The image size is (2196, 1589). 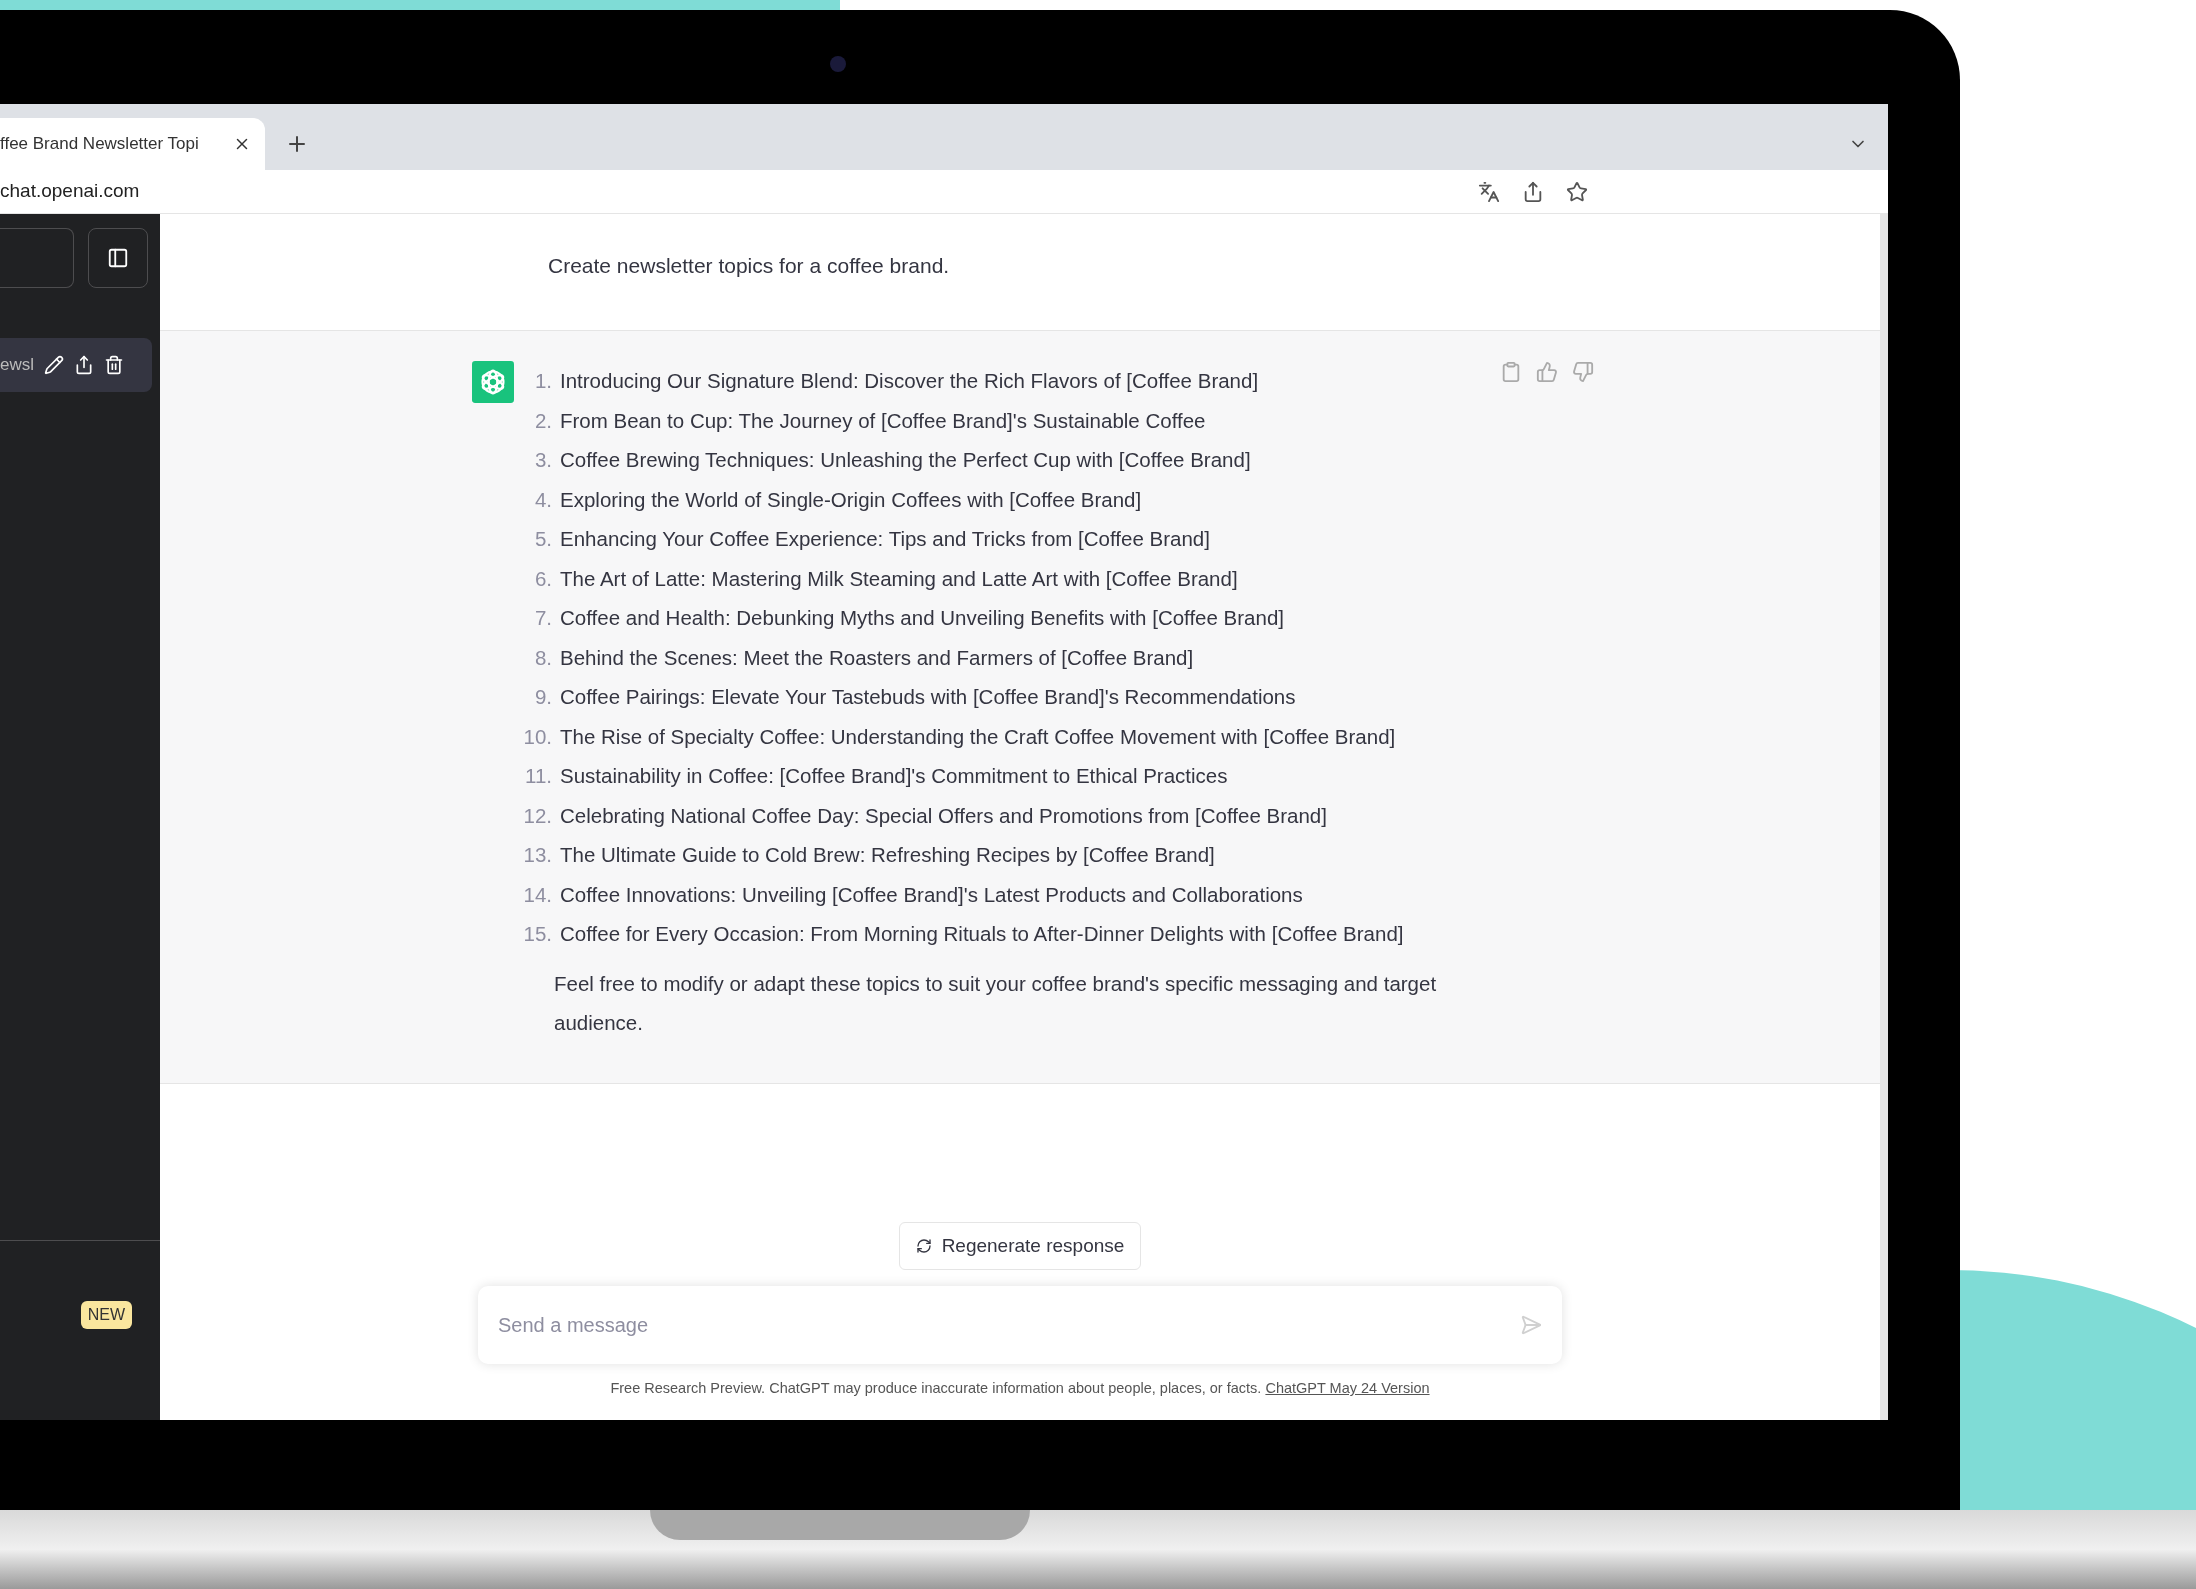 I want to click on newsletter-topic: Coffee for Every Occasion: From Morning Rituals to After-Dinner Delights with [Coffee Brand], so click(x=982, y=934).